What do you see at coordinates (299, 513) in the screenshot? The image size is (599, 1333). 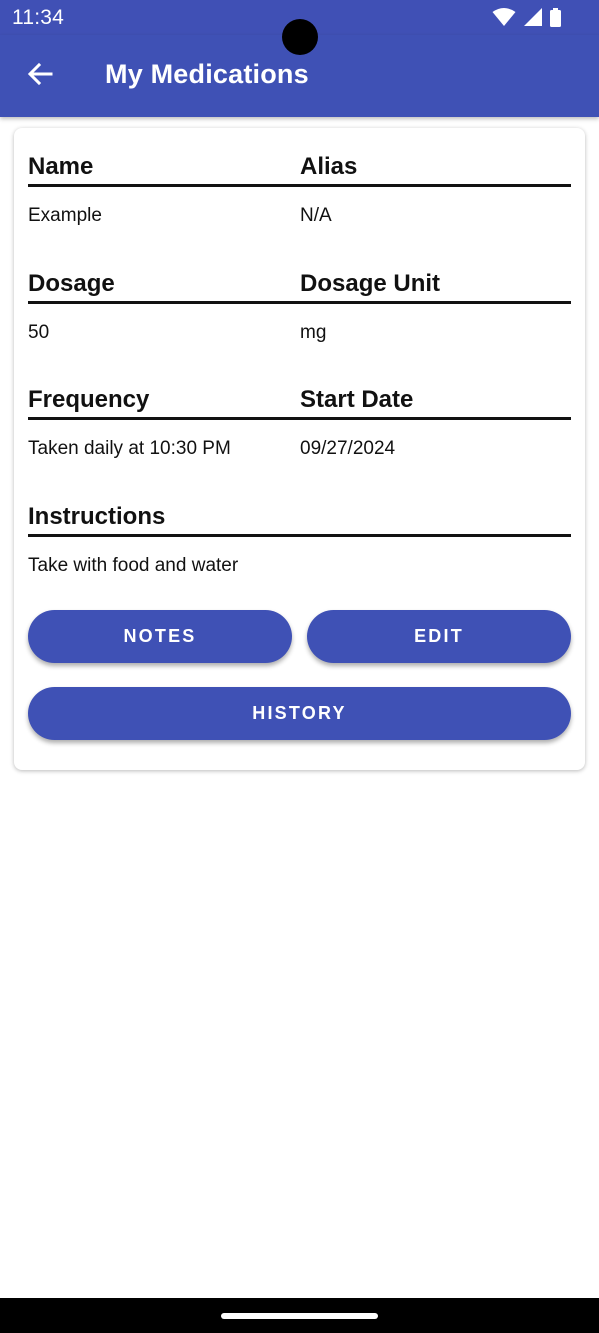 I see `instructions-header-row: Instructions` at bounding box center [299, 513].